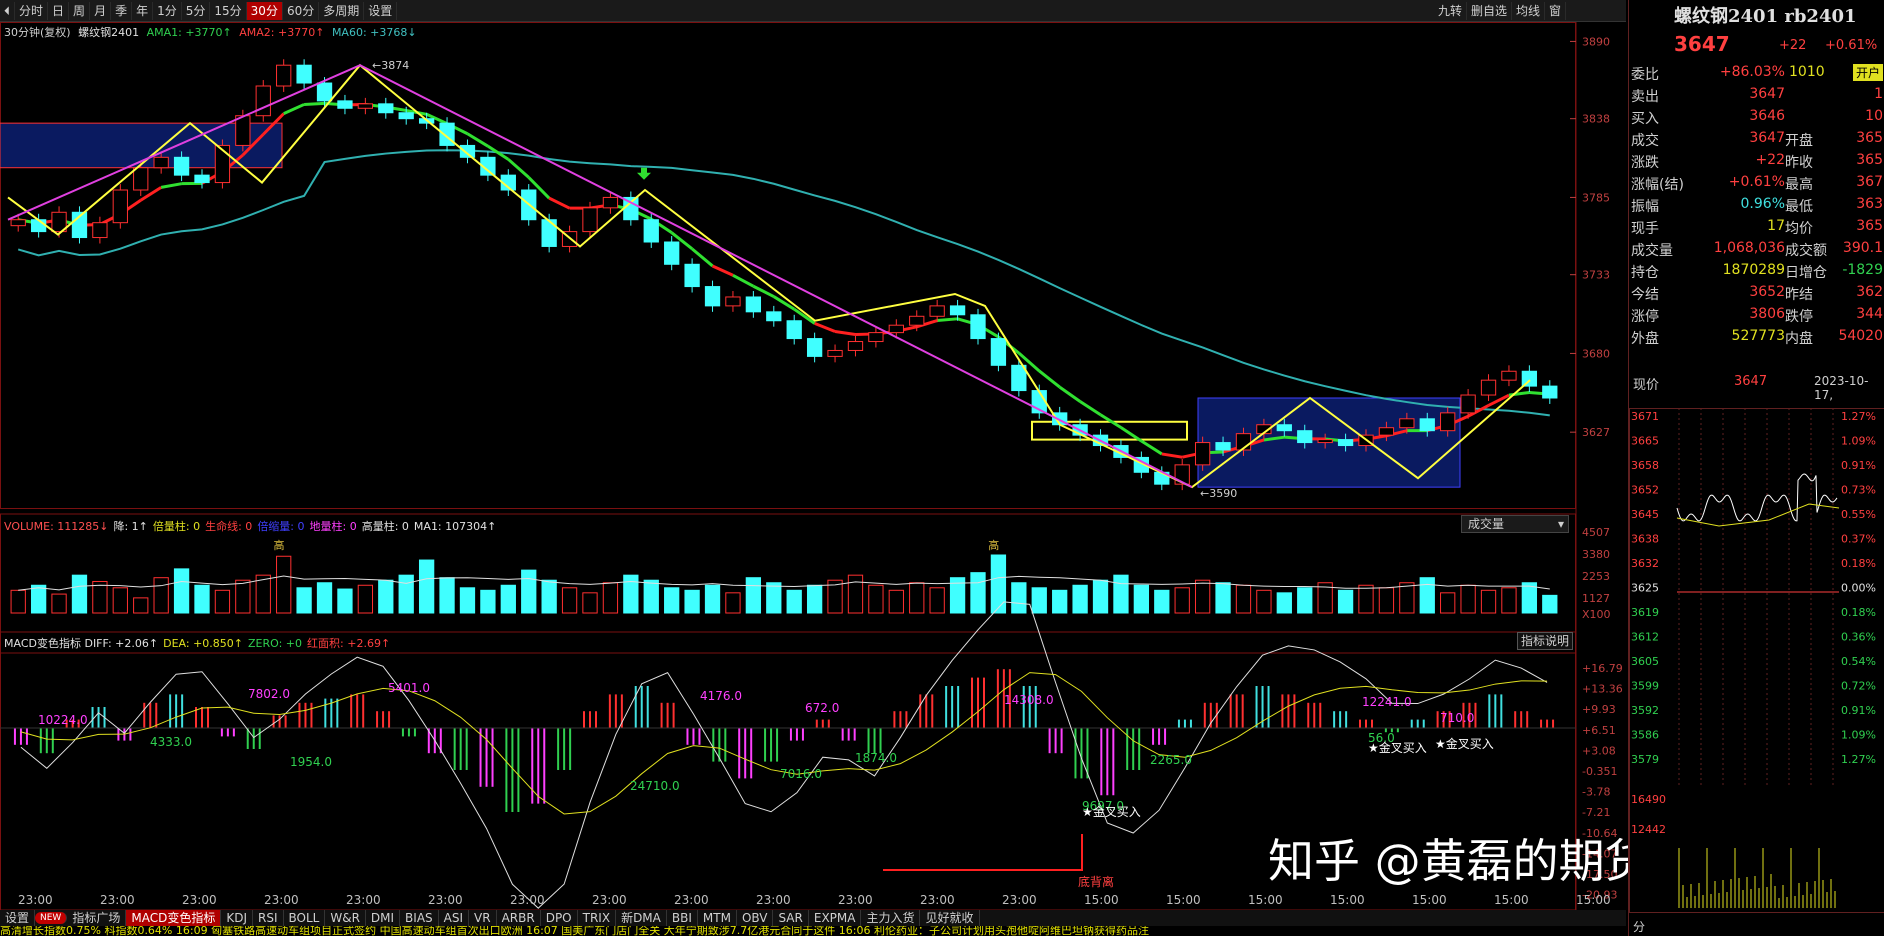 The image size is (1884, 936). What do you see at coordinates (1096, 881) in the screenshot?
I see `divergence-label: 底背离` at bounding box center [1096, 881].